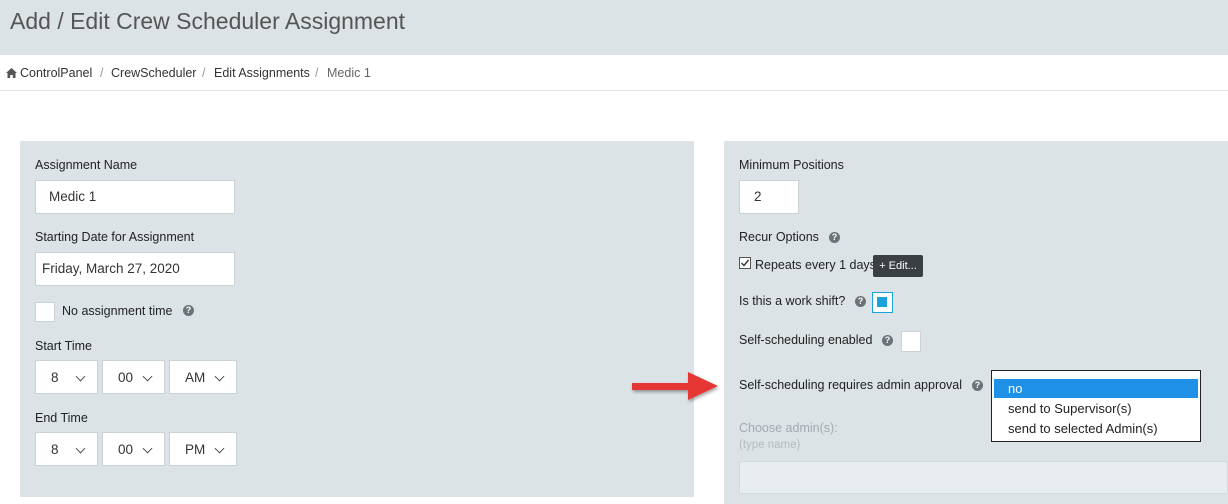 This screenshot has height=504, width=1228. I want to click on assignment-name-input: Medic 1, so click(135, 197).